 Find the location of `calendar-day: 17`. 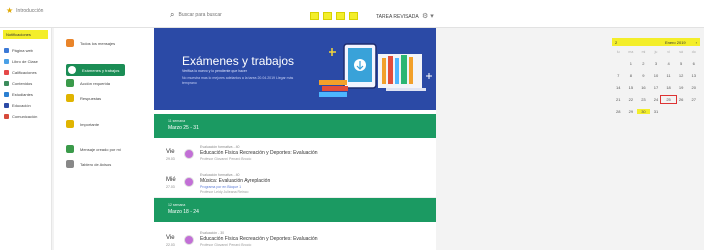

calendar-day: 17 is located at coordinates (656, 87).